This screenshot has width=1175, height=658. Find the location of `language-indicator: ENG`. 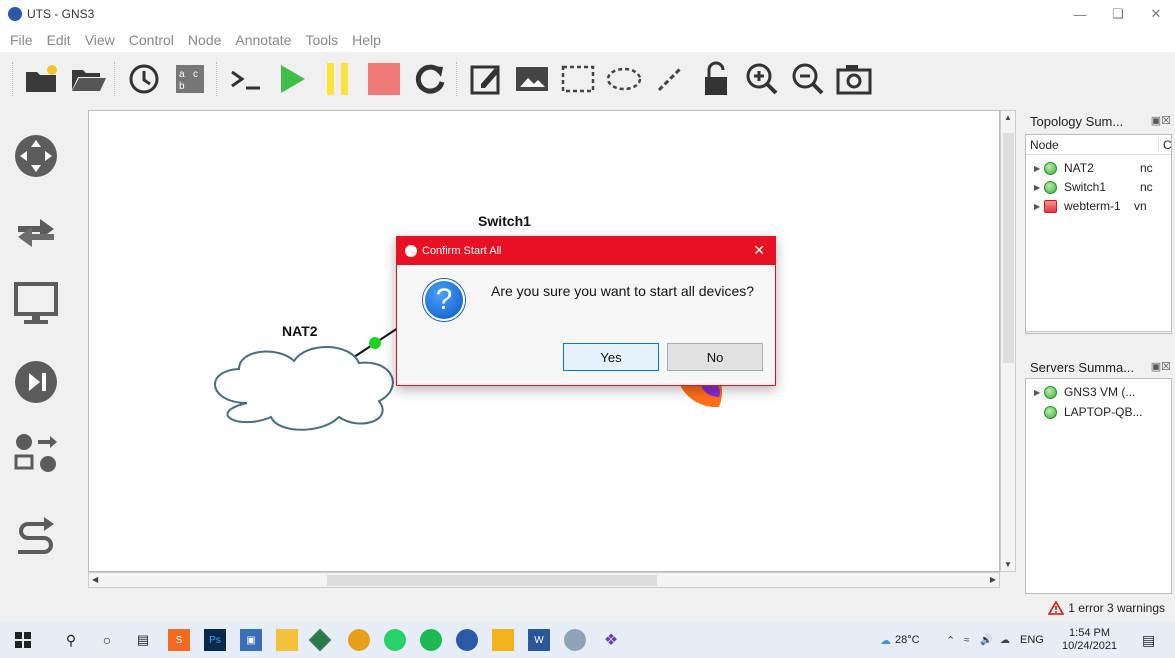

language-indicator: ENG is located at coordinates (1032, 640).